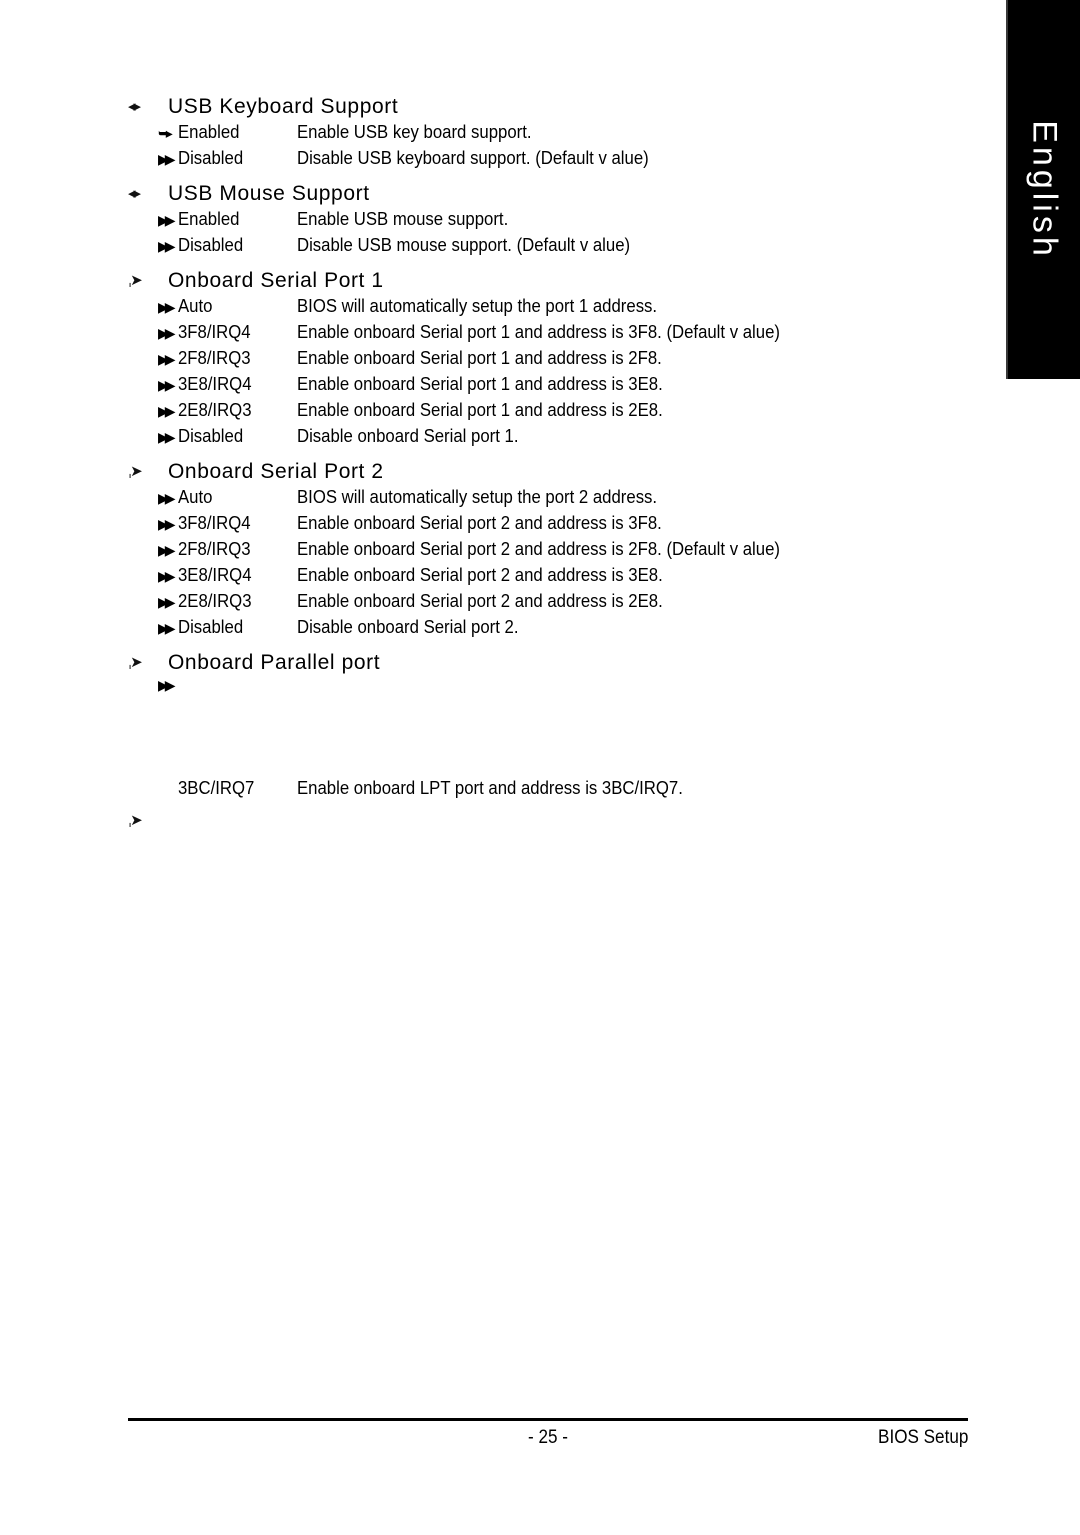 This screenshot has height=1535, width=1080. Describe the element at coordinates (165, 134) in the screenshot. I see `option-marker-icon: ➥▸` at that location.